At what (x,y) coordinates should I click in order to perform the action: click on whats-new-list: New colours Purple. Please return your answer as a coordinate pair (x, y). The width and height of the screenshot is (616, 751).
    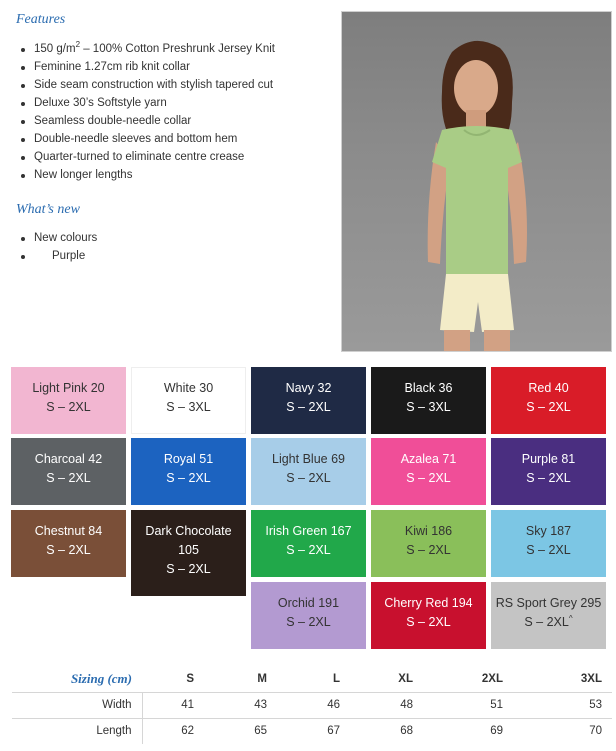
    Looking at the image, I should click on (56, 247).